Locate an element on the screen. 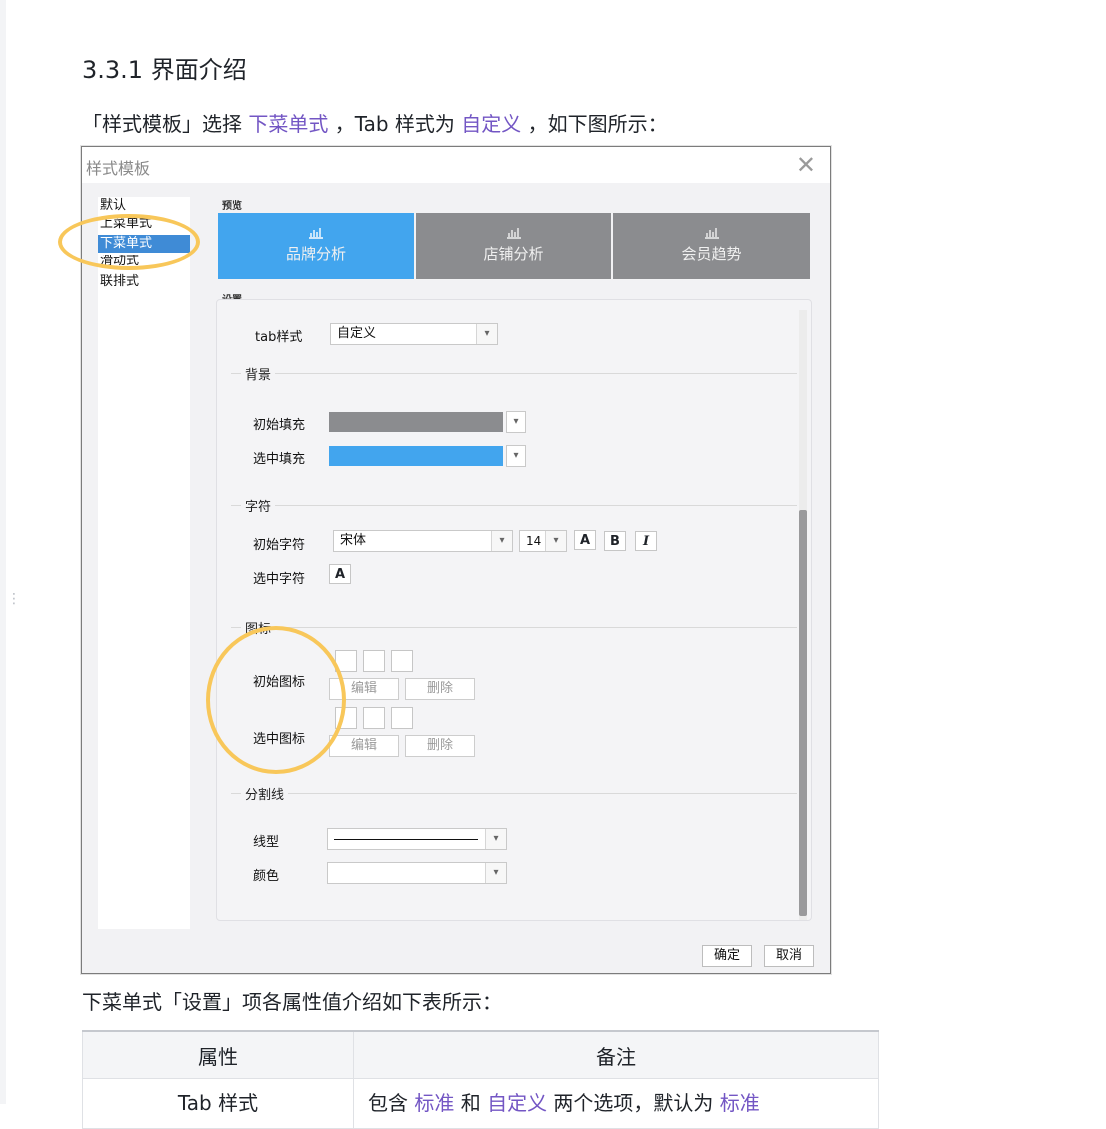  intro-paragraph: 「样式模板」选择 下菜单式 ，Tab 样式为 自定义 ，如下图所示： is located at coordinates (375, 122).